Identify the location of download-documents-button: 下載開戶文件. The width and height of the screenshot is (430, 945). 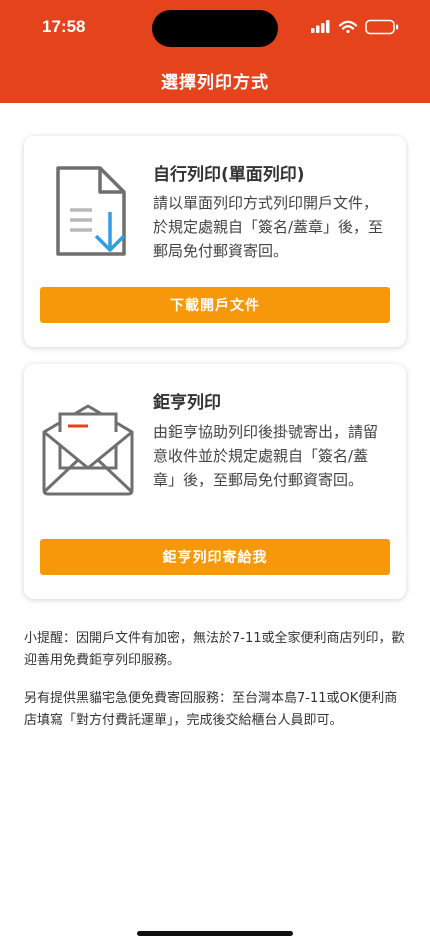
(215, 305).